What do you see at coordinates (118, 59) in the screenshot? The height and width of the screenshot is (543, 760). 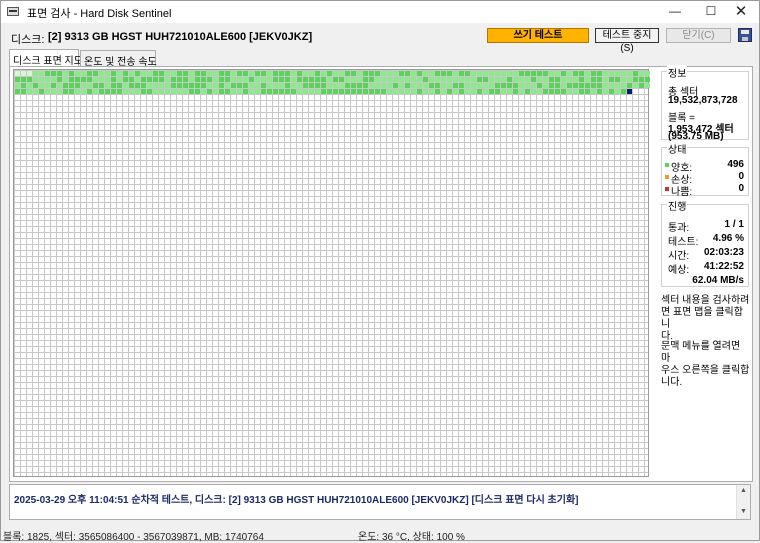 I see `tab-temperature-speed: 온도 및 전송 속도` at bounding box center [118, 59].